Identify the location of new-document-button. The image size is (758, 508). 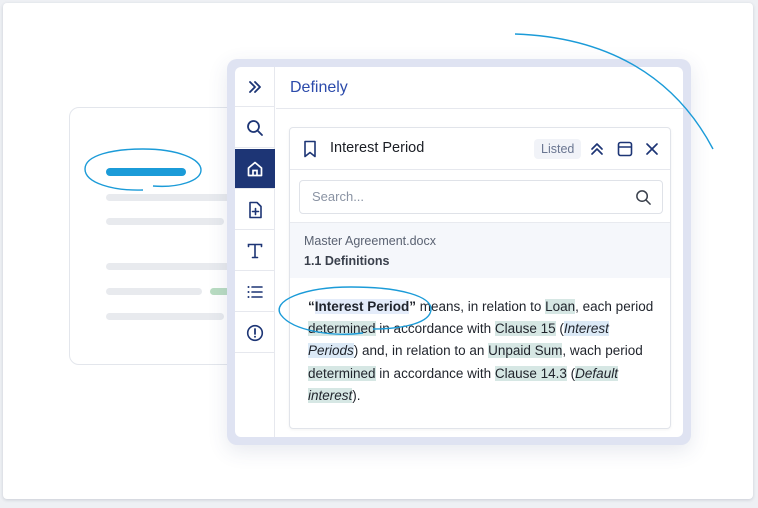
(255, 210).